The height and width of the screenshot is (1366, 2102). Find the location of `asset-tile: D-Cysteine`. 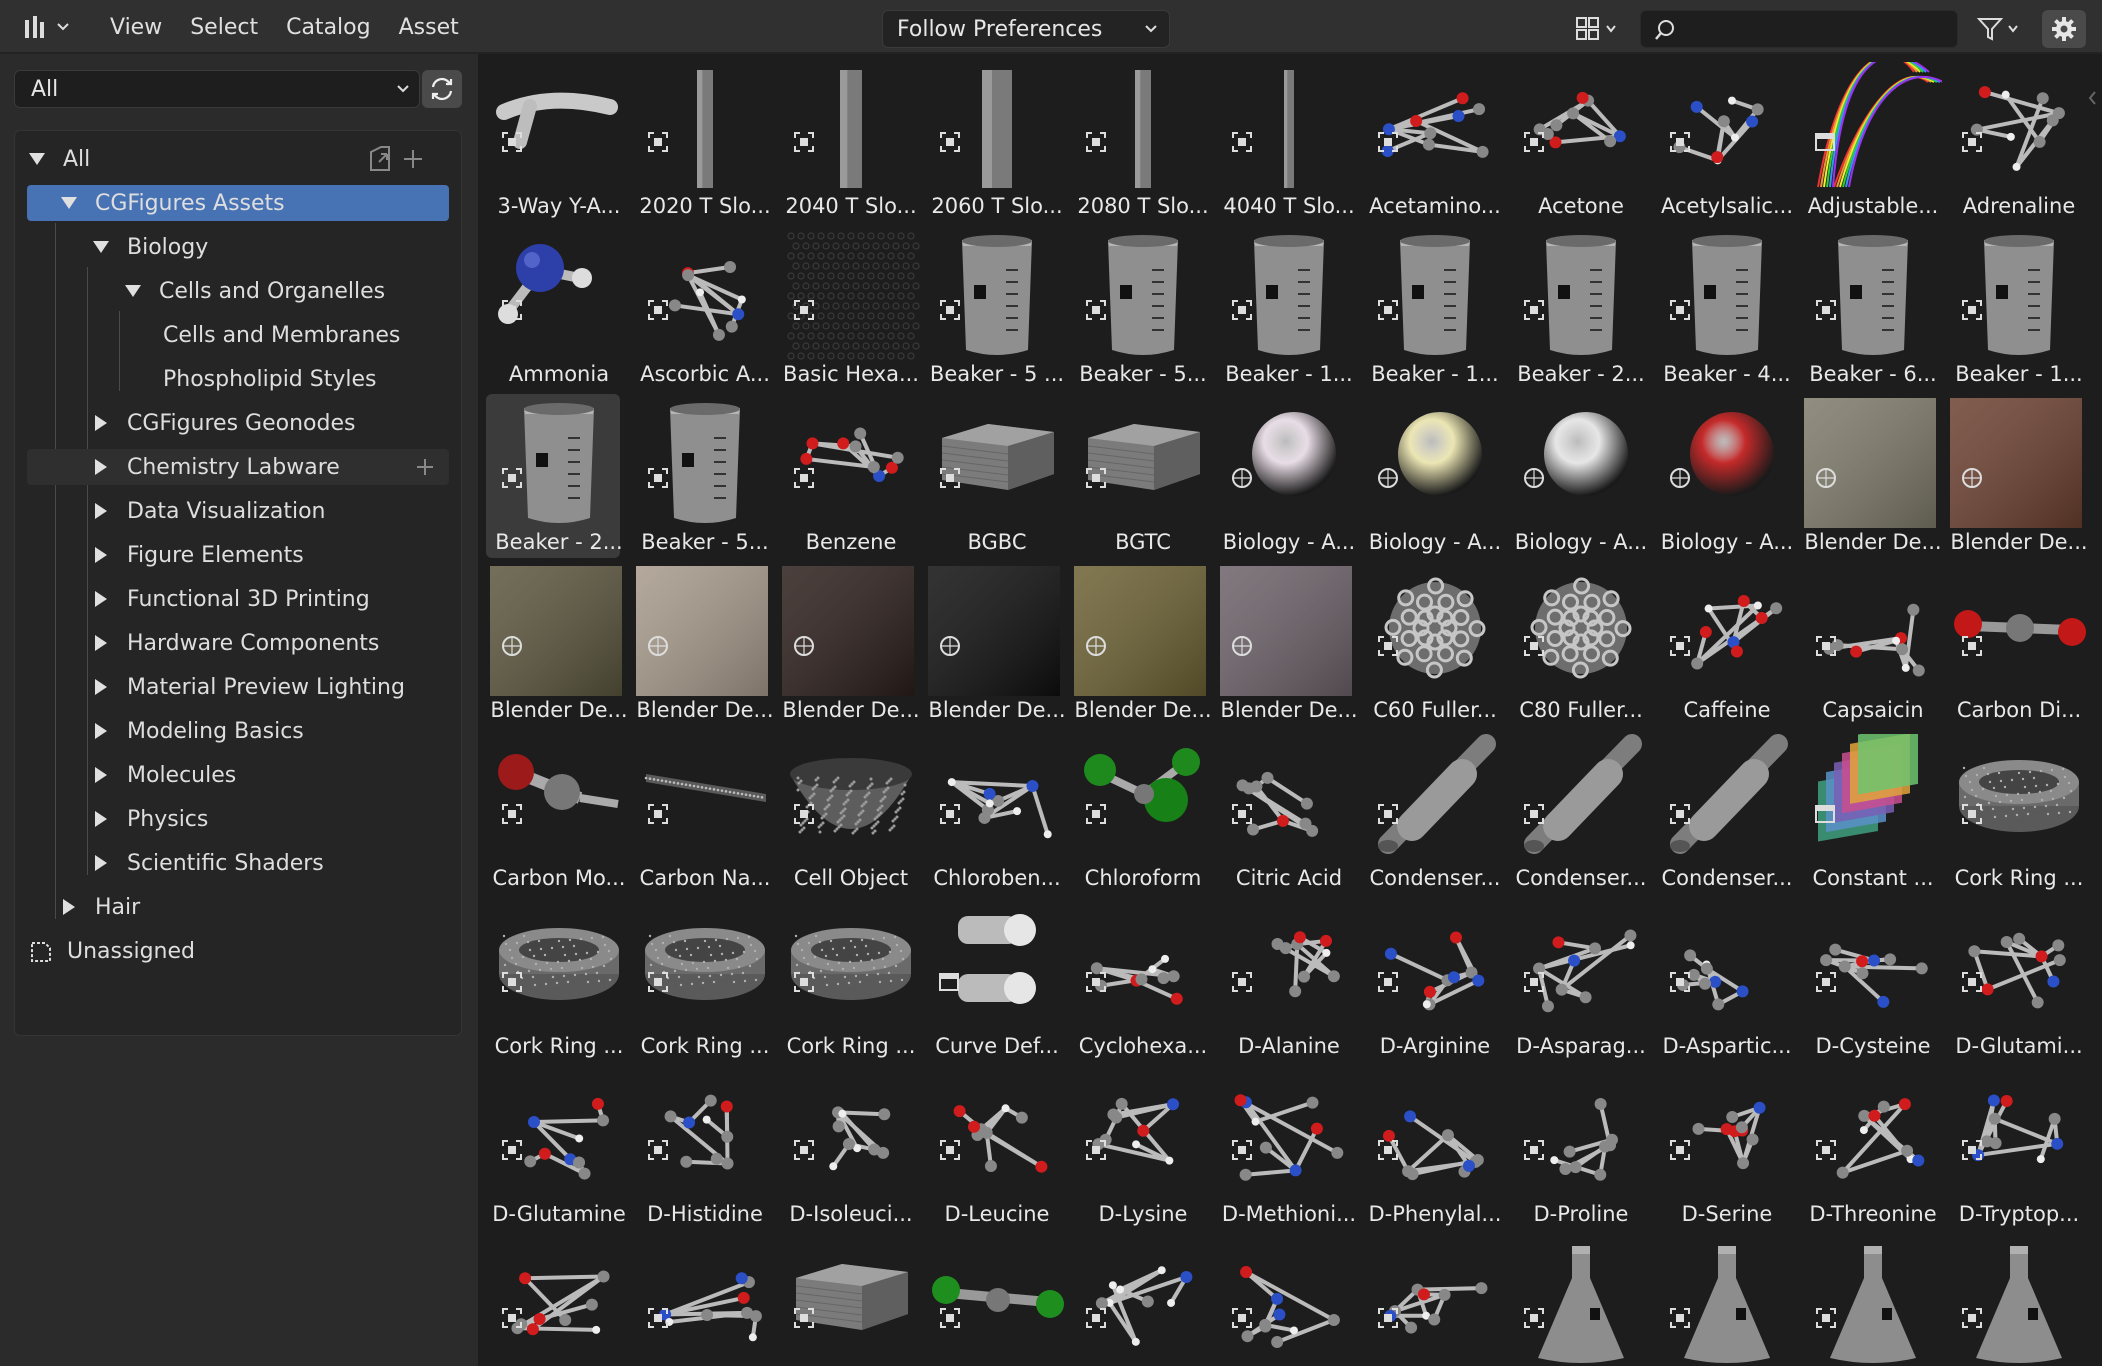

asset-tile: D-Cysteine is located at coordinates (1873, 982).